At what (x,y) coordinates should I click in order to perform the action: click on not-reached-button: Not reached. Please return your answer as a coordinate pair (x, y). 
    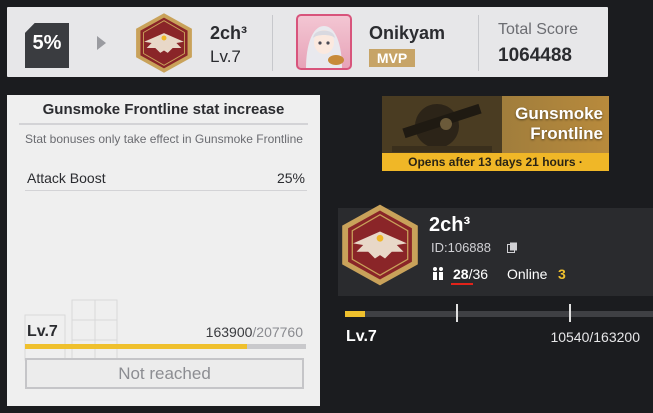
    Looking at the image, I should click on (164, 373).